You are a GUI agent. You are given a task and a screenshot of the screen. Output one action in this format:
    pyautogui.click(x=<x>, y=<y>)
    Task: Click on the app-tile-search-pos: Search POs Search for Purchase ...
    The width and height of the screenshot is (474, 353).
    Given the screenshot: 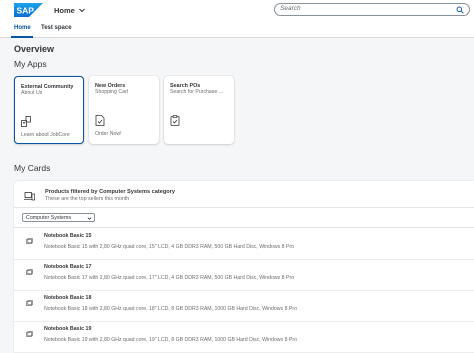 What is the action you would take?
    pyautogui.click(x=199, y=110)
    